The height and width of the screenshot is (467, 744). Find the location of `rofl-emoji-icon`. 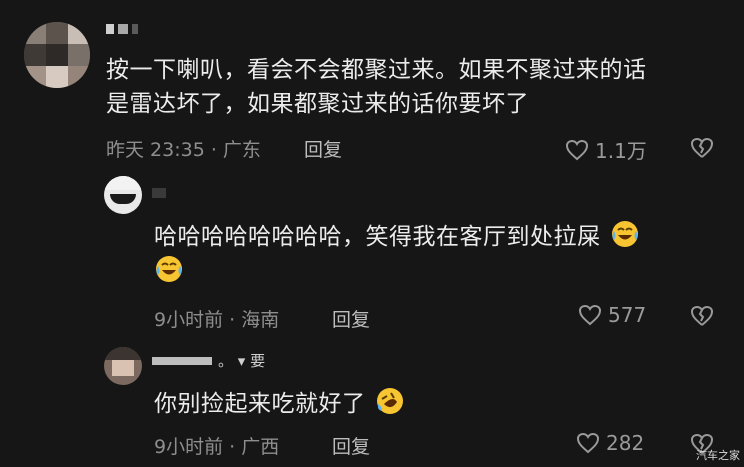

rofl-emoji-icon is located at coordinates (390, 401).